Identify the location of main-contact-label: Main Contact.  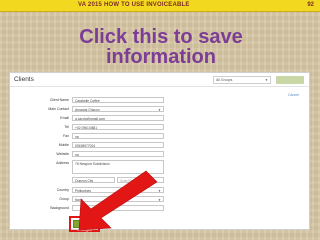
(58, 109).